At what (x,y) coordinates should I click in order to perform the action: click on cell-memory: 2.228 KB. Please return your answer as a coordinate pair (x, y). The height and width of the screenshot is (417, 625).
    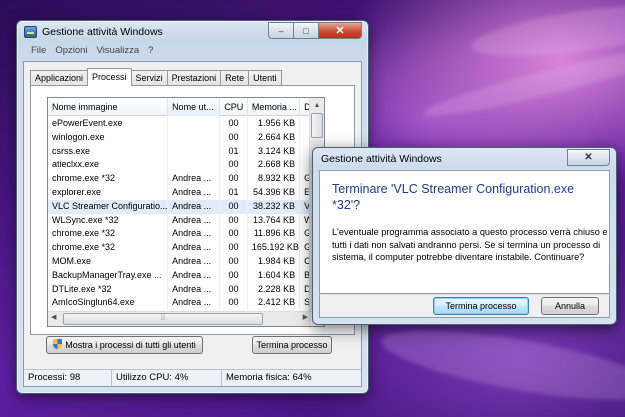
    Looking at the image, I should click on (274, 289).